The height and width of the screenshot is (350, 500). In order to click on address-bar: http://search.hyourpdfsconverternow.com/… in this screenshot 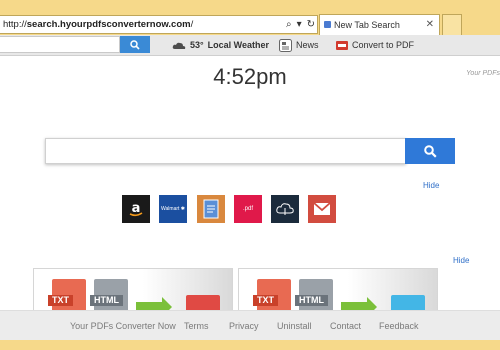, I will do `click(159, 24)`.